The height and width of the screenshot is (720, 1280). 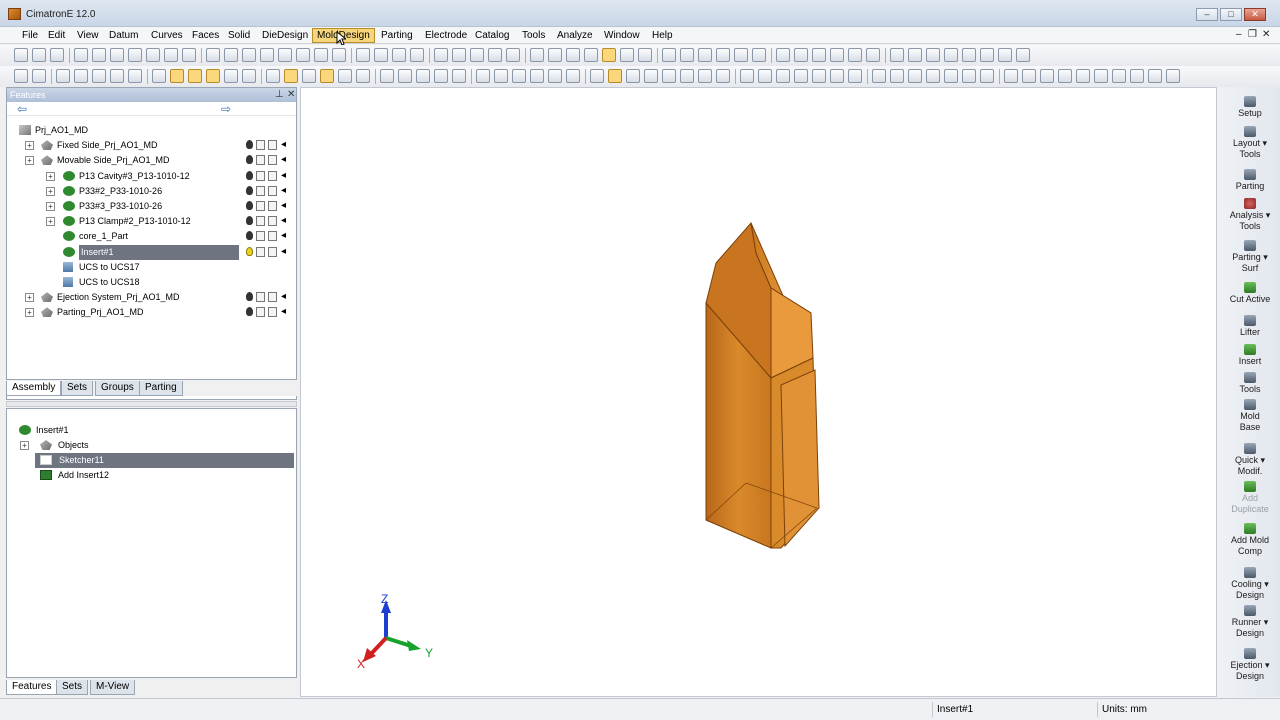 I want to click on menu-faces: Faces, so click(x=205, y=35).